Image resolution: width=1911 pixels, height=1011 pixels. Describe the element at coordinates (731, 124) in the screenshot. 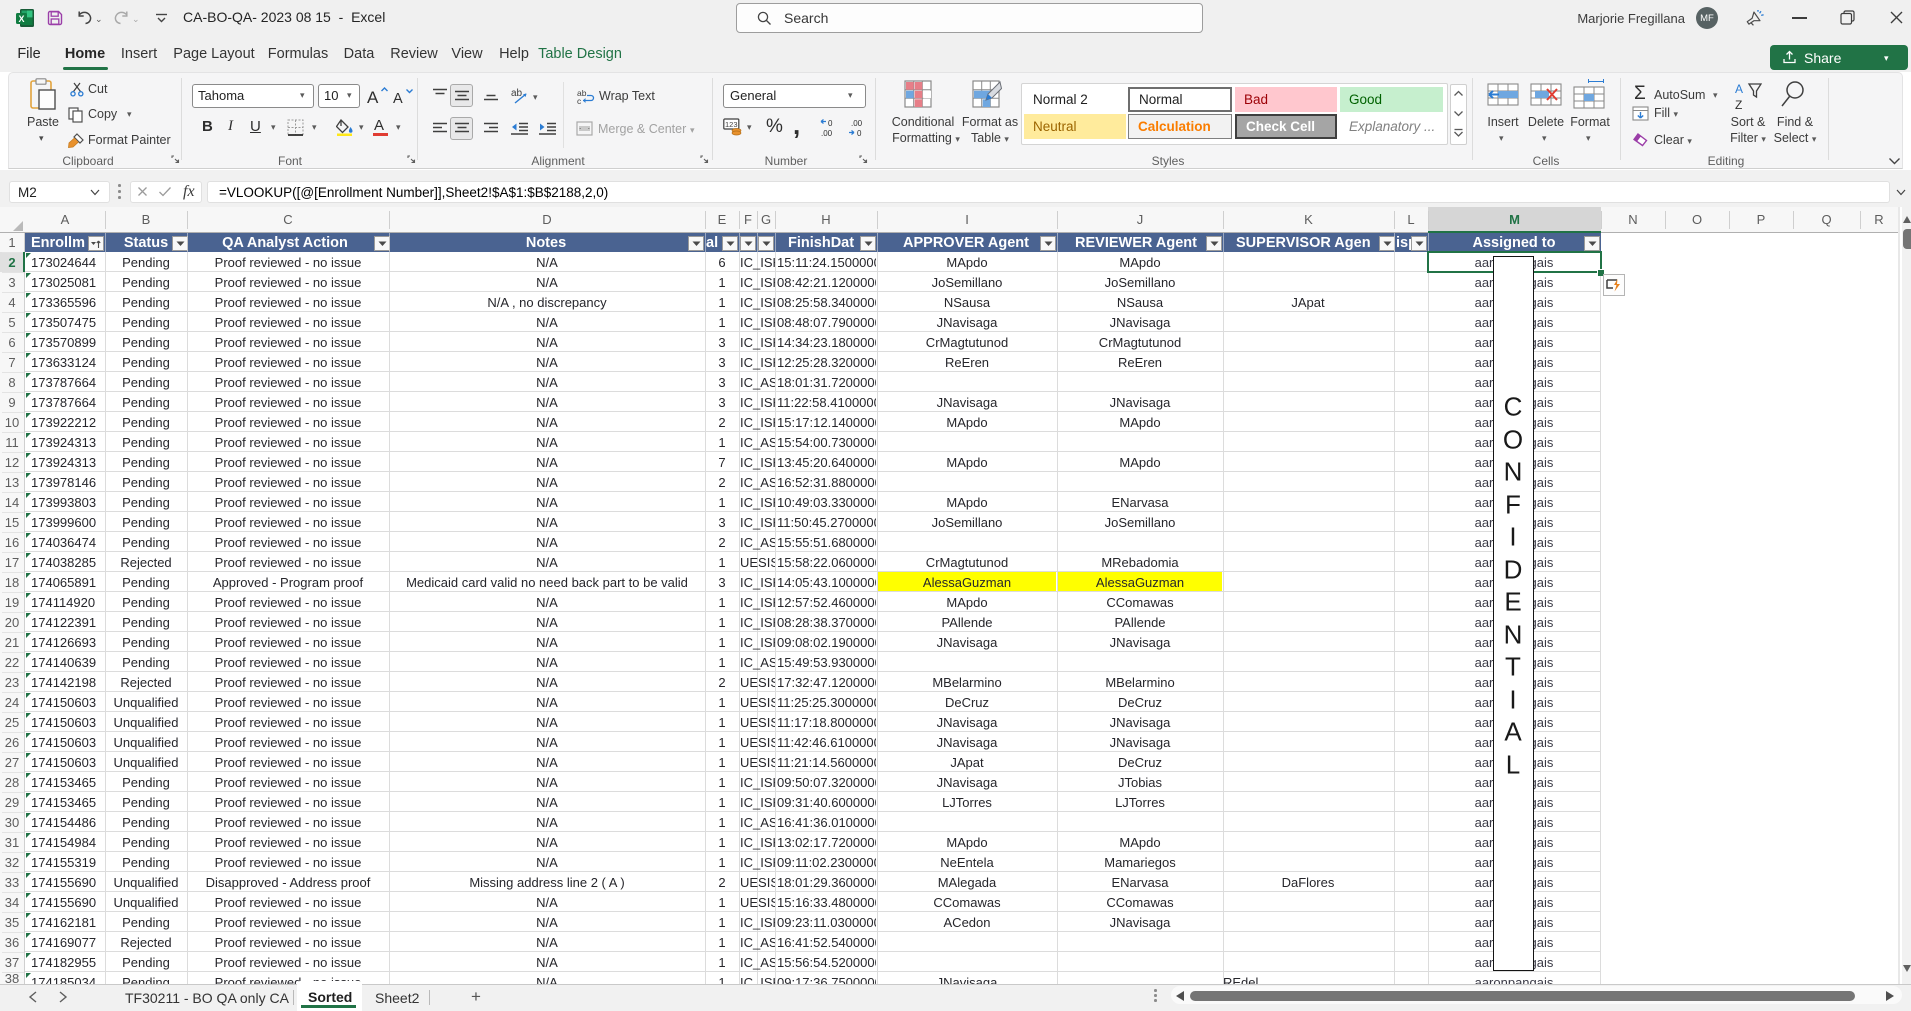

I see `svg-text: 123` at that location.